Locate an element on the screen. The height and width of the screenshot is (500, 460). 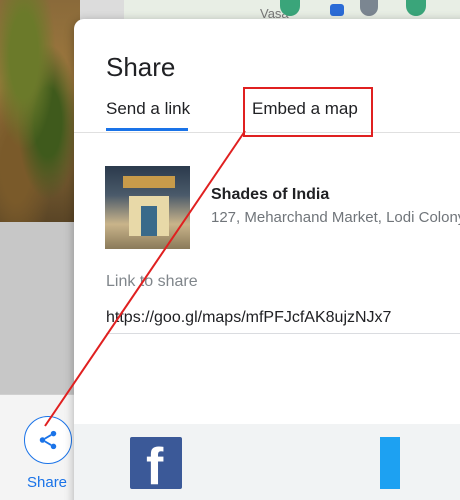
thumbnail-door is located at coordinates (149, 221).